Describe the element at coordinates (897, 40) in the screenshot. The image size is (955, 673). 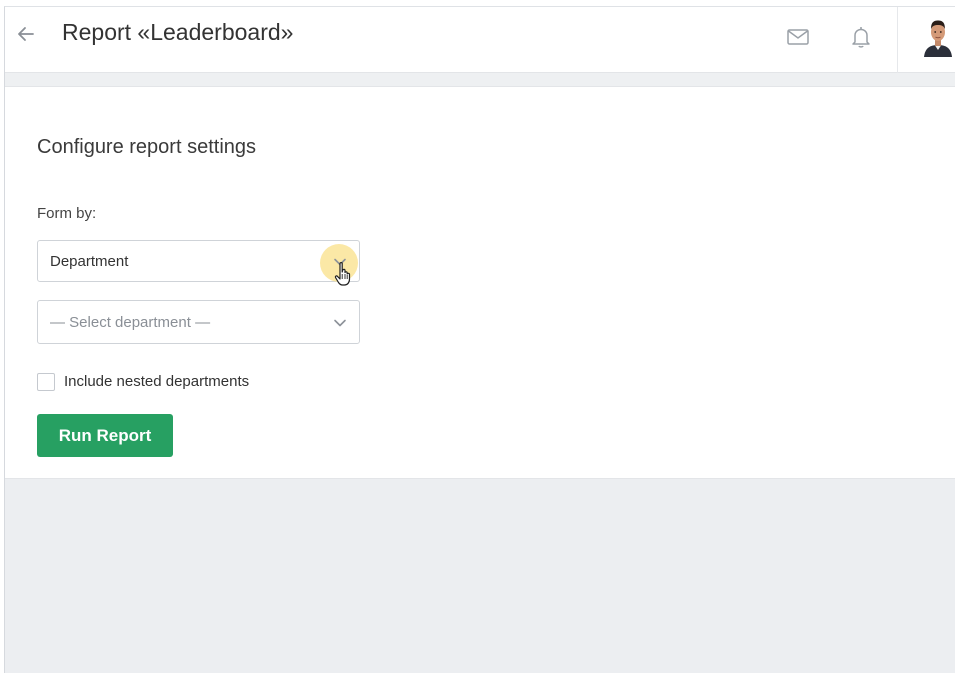
I see `header-divider` at that location.